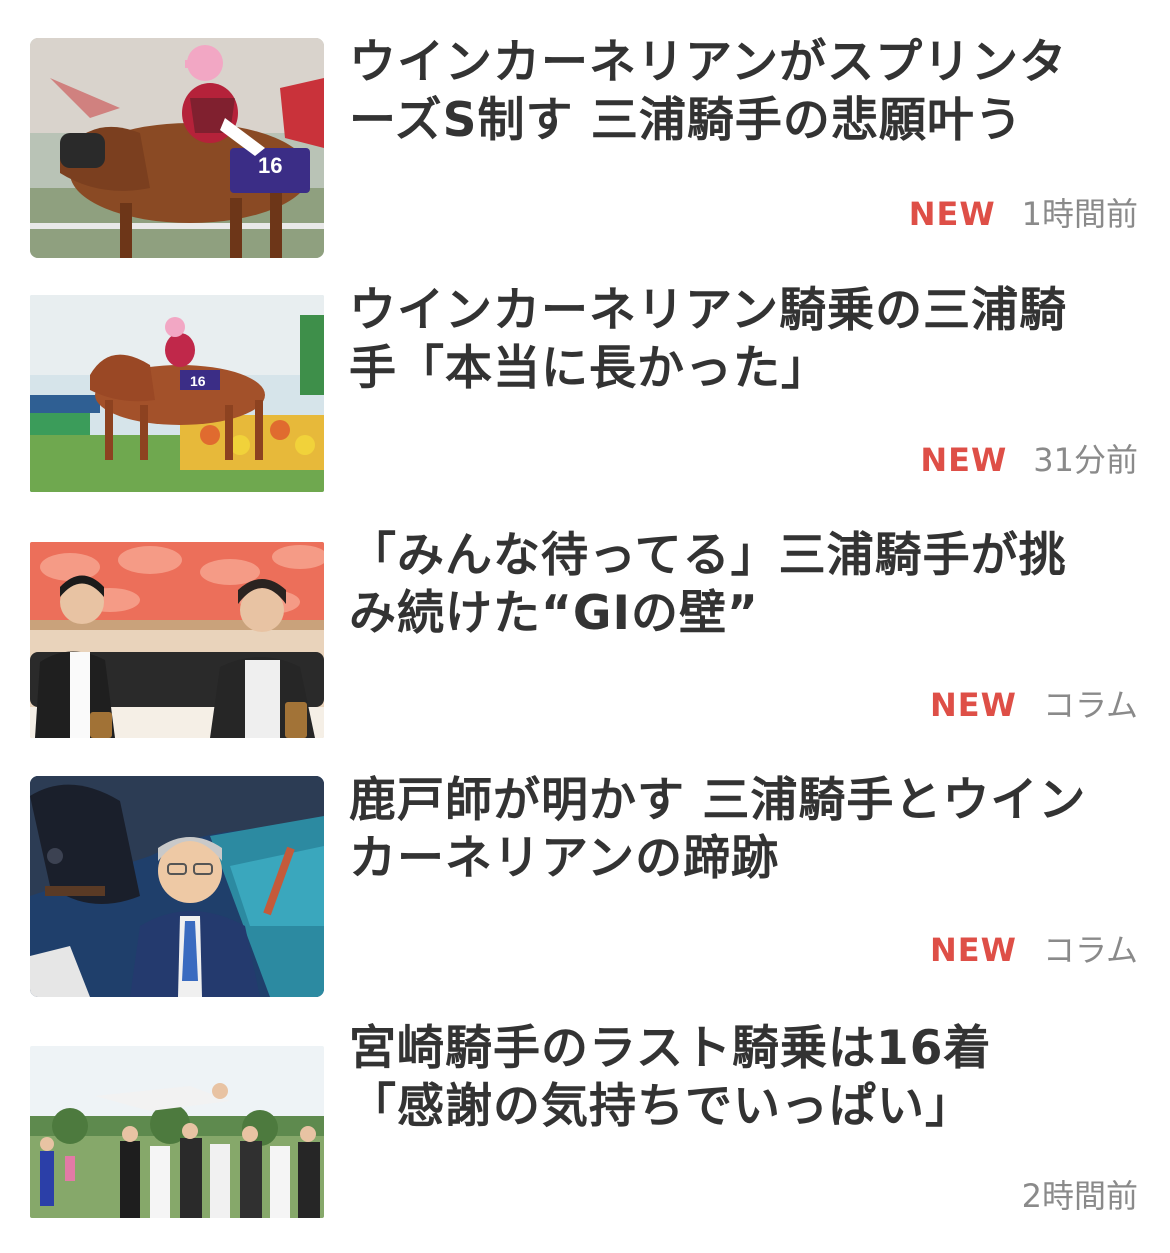 The image size is (1170, 1253). I want to click on article-title-line: ーズS制す 三浦騎手の悲願叶う, so click(686, 120).